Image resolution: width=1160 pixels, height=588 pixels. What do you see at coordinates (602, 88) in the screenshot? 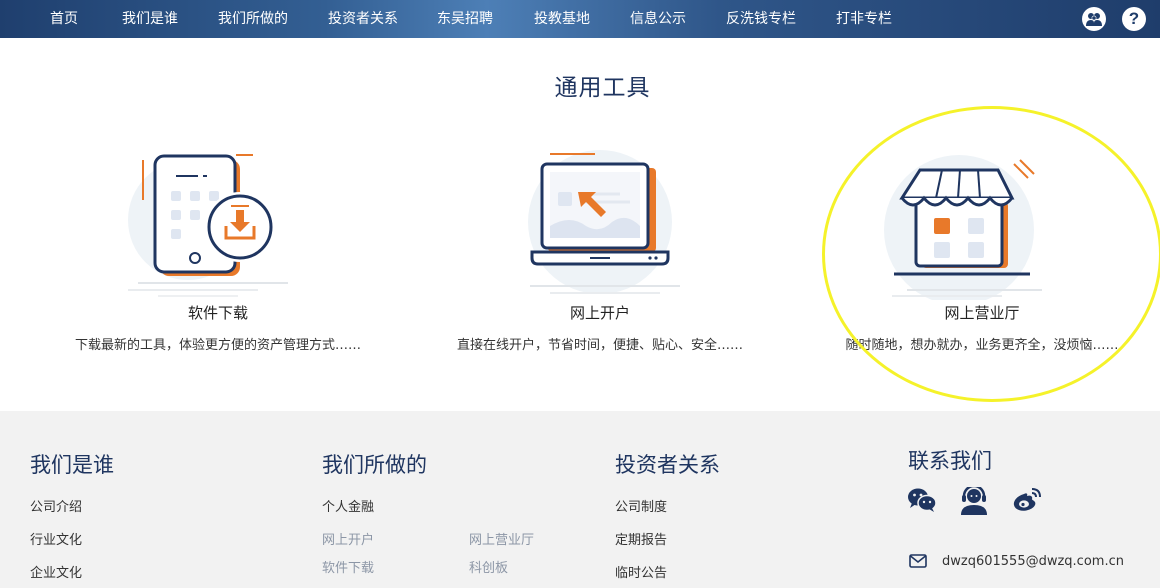
I see `section-title: 通用工具` at bounding box center [602, 88].